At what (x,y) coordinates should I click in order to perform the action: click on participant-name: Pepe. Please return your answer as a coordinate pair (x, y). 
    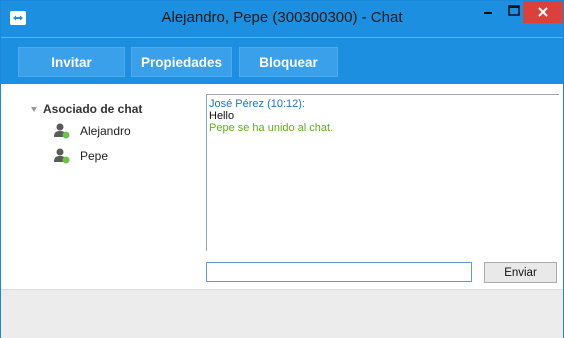
    Looking at the image, I should click on (94, 156).